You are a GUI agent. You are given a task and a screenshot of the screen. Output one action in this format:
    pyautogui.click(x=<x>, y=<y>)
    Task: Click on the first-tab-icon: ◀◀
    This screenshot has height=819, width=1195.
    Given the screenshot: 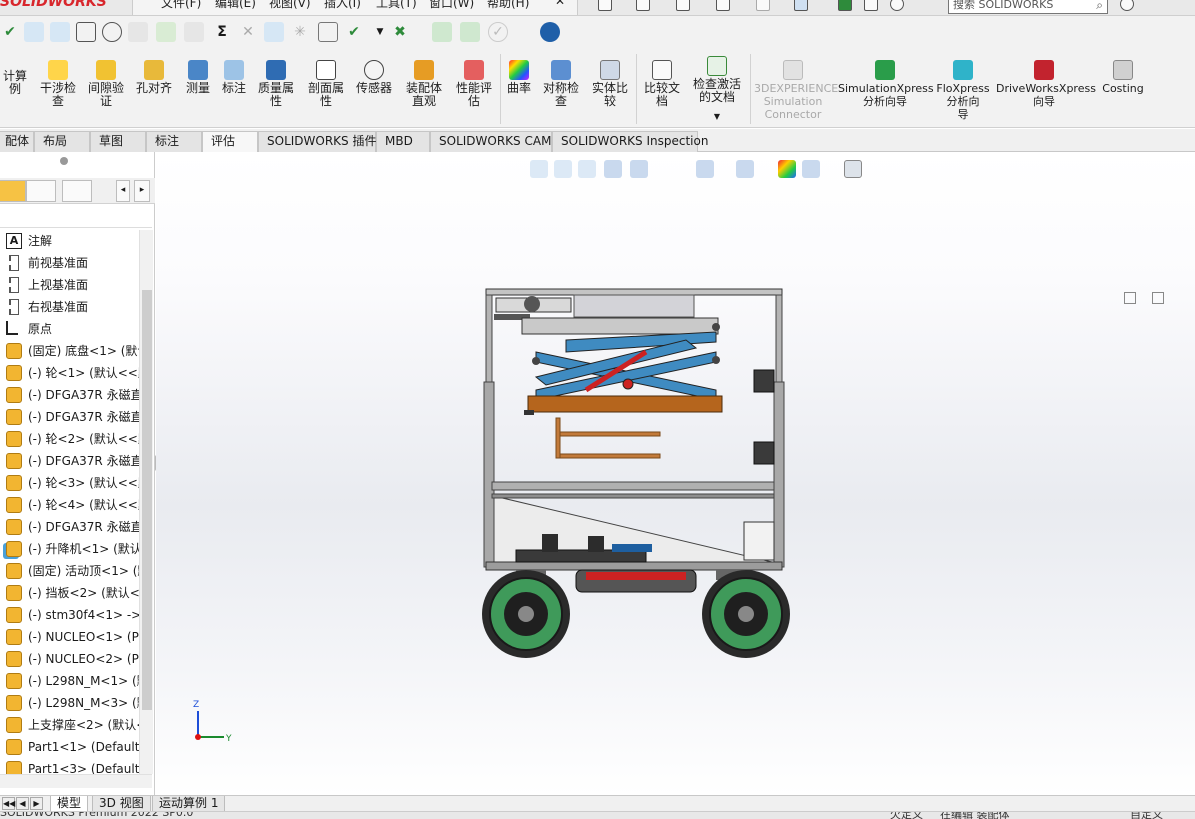 What is the action you would take?
    pyautogui.click(x=8, y=803)
    